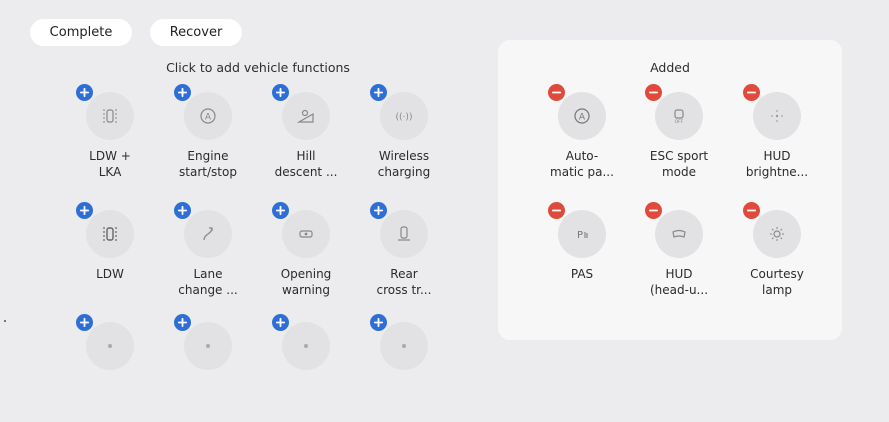 This screenshot has width=889, height=422. What do you see at coordinates (582, 274) in the screenshot?
I see `function-label: PAS` at bounding box center [582, 274].